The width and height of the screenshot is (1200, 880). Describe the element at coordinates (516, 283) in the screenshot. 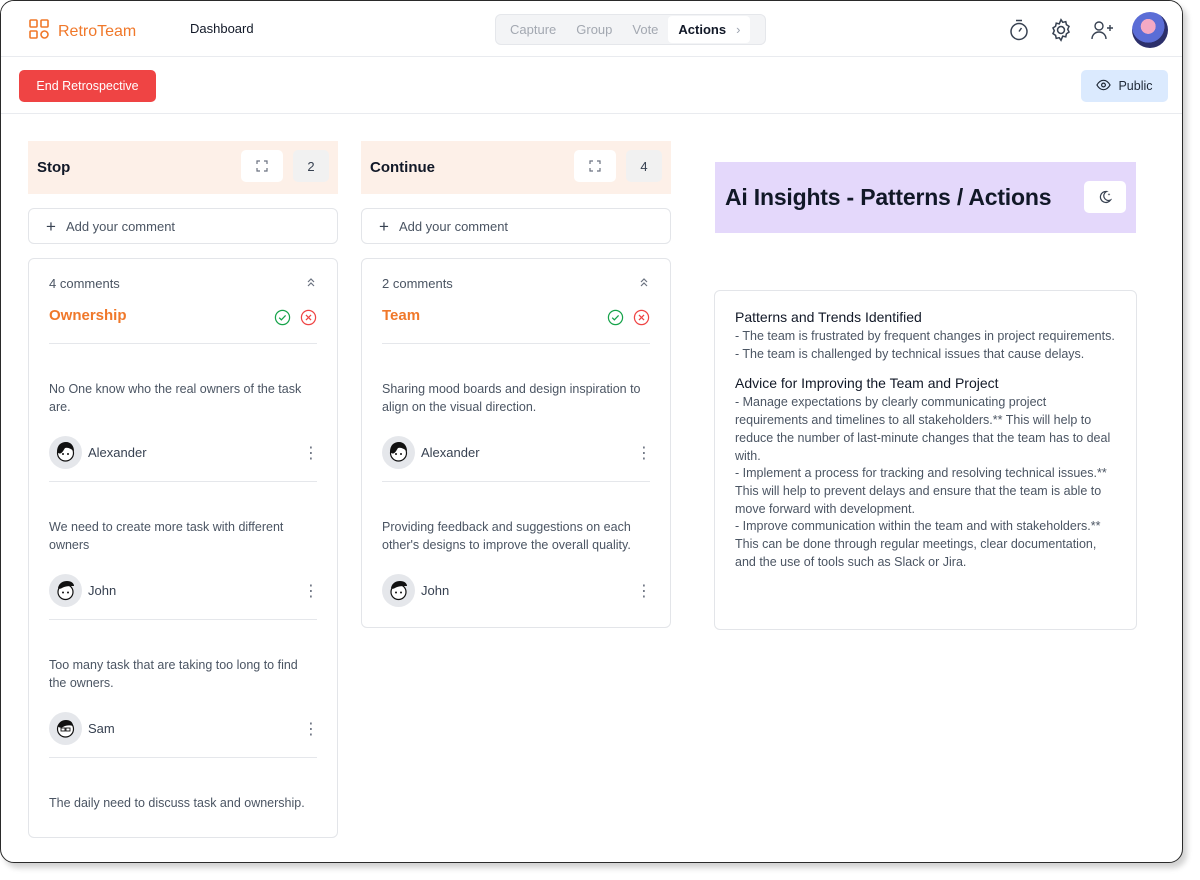

I see `card-header: 2 comments` at that location.